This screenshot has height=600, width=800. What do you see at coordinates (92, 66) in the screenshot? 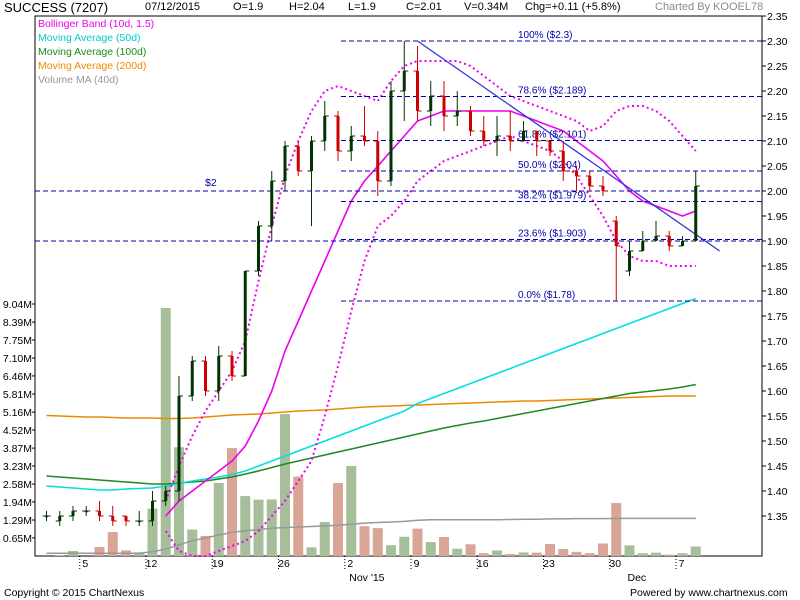
I see `legend-ma200: Moving Average (200d)` at bounding box center [92, 66].